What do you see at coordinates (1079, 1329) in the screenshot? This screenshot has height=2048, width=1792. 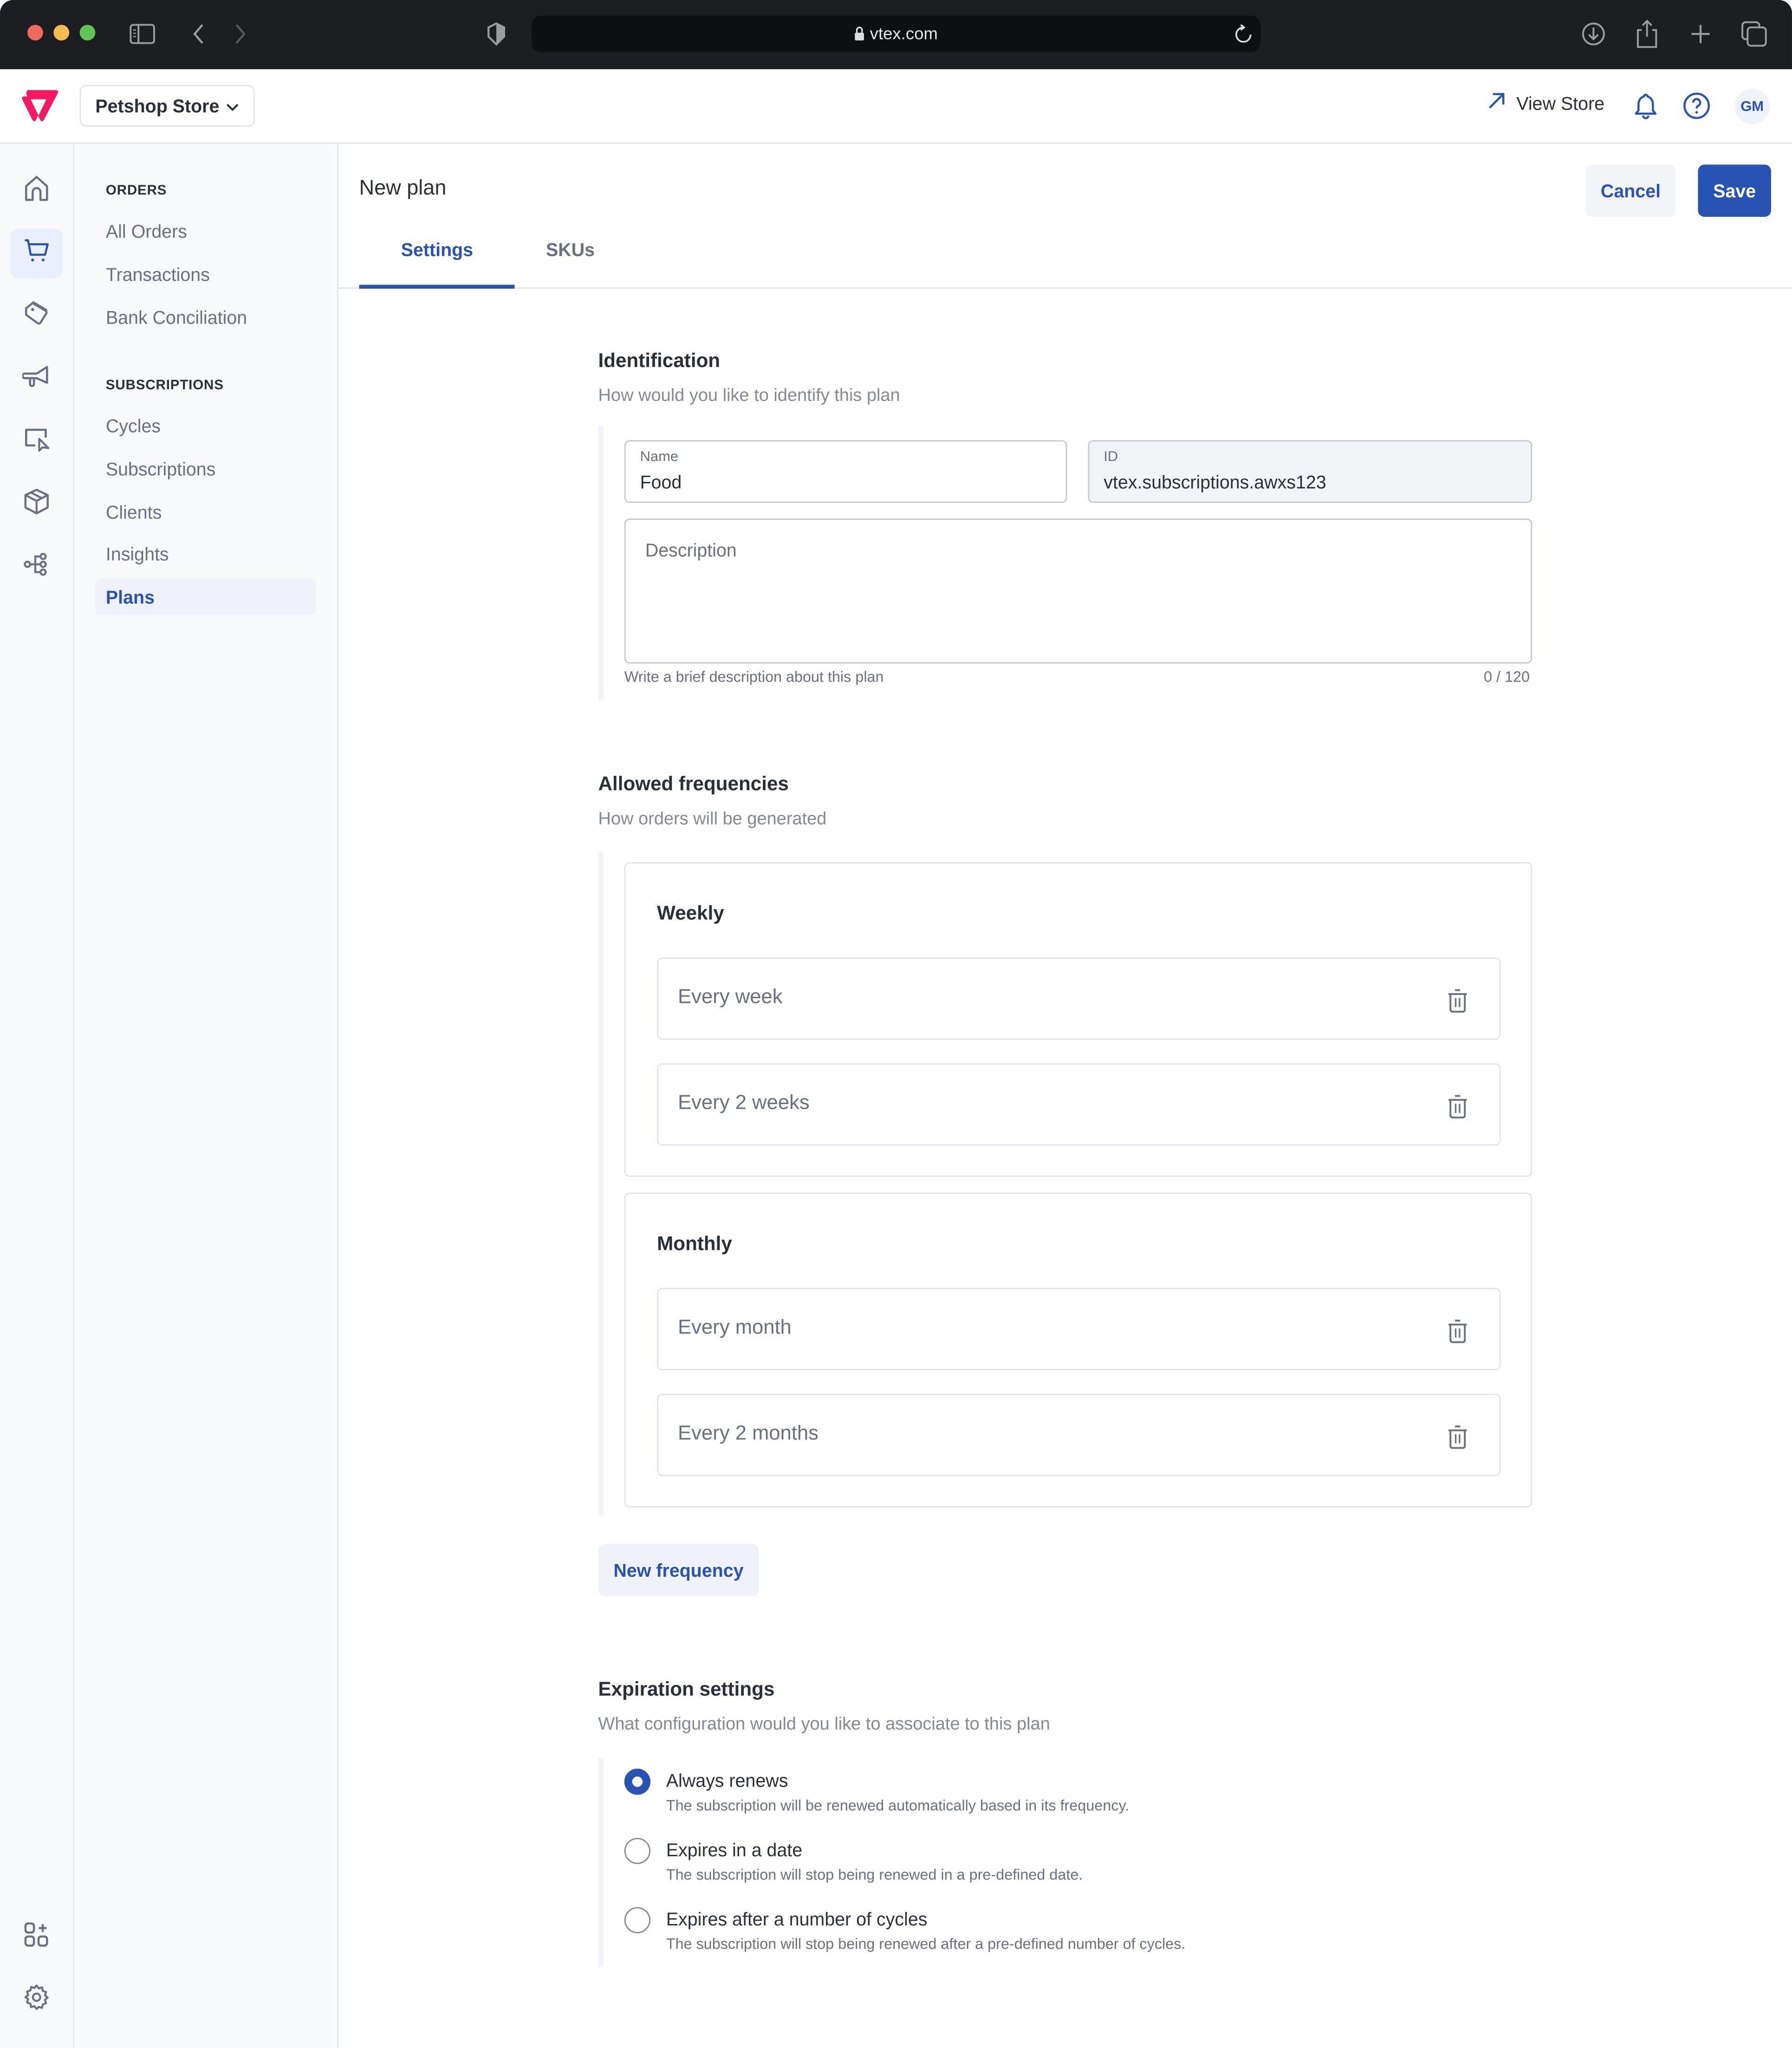 I see `frequency-item: Every month` at bounding box center [1079, 1329].